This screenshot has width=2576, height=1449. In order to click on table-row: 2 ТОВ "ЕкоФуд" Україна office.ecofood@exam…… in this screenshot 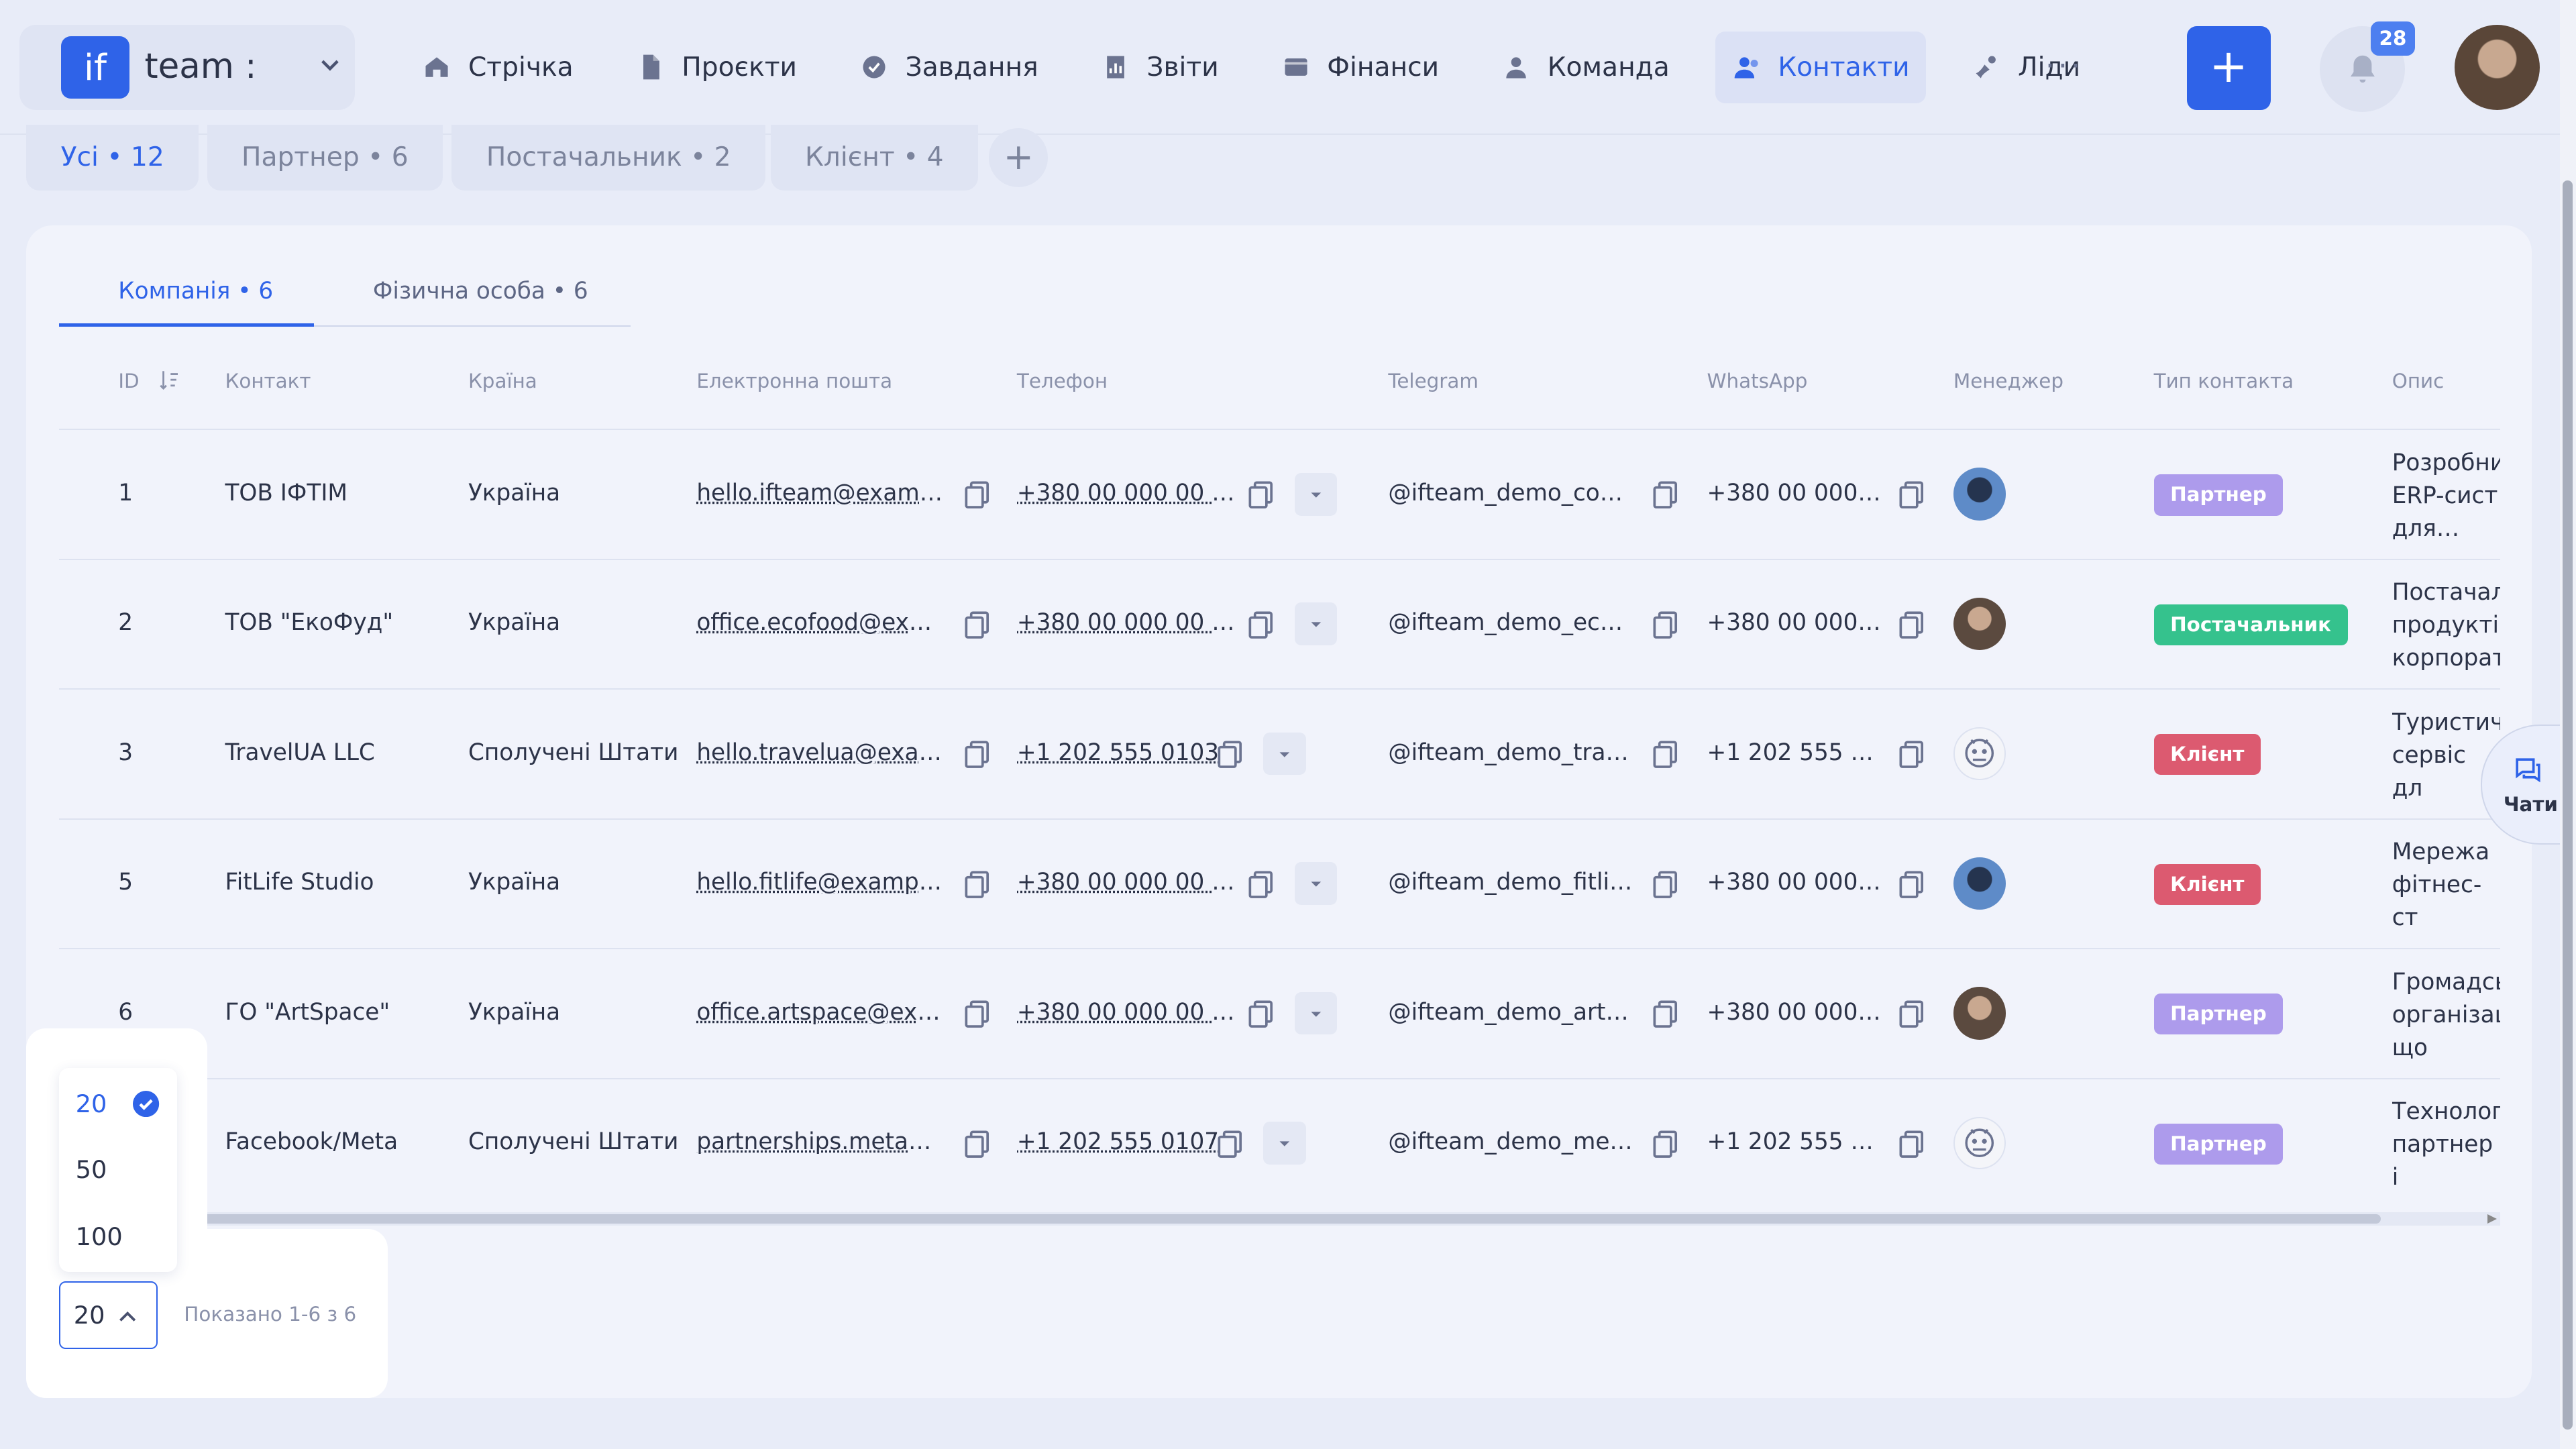, I will do `click(1279, 623)`.